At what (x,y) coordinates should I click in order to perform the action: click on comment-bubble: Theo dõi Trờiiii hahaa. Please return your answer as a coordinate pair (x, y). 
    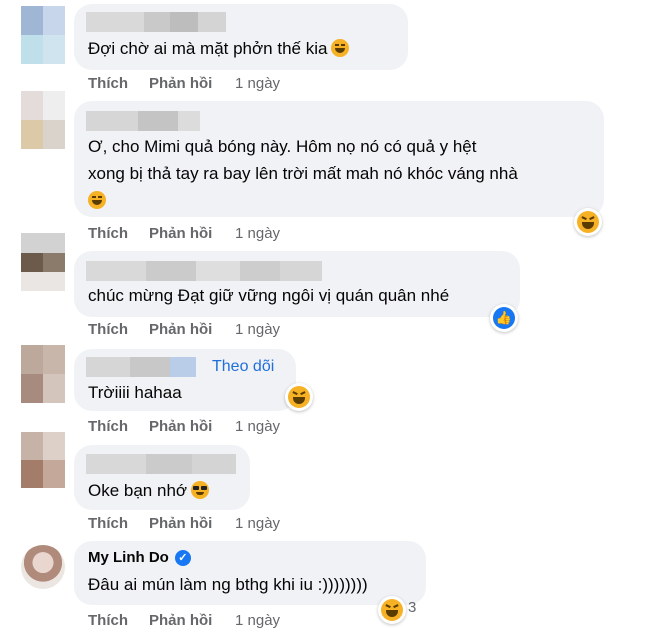
    Looking at the image, I should click on (185, 380).